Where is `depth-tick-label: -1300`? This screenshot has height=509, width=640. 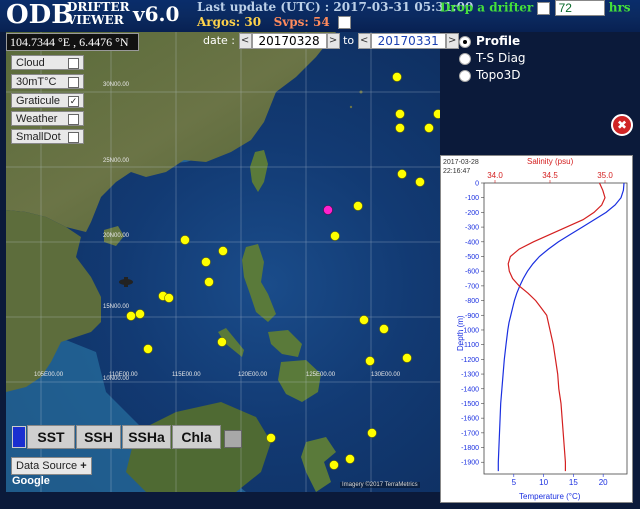 depth-tick-label: -1300 is located at coordinates (470, 375).